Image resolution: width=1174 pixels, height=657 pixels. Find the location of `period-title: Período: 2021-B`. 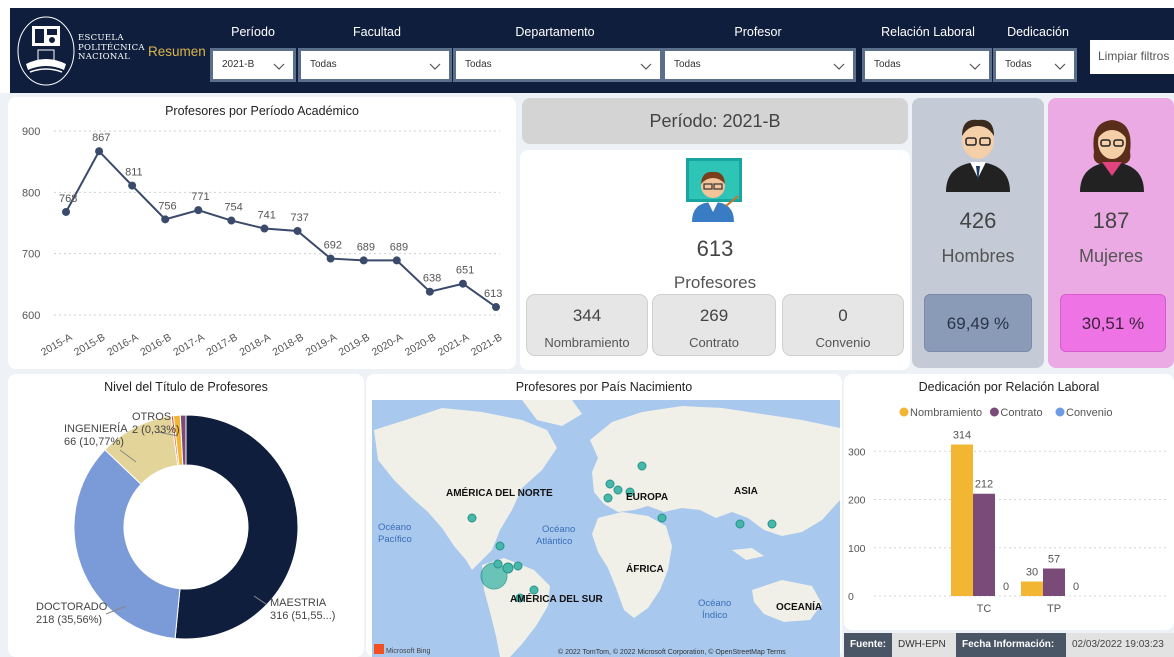

period-title: Período: 2021-B is located at coordinates (715, 121).